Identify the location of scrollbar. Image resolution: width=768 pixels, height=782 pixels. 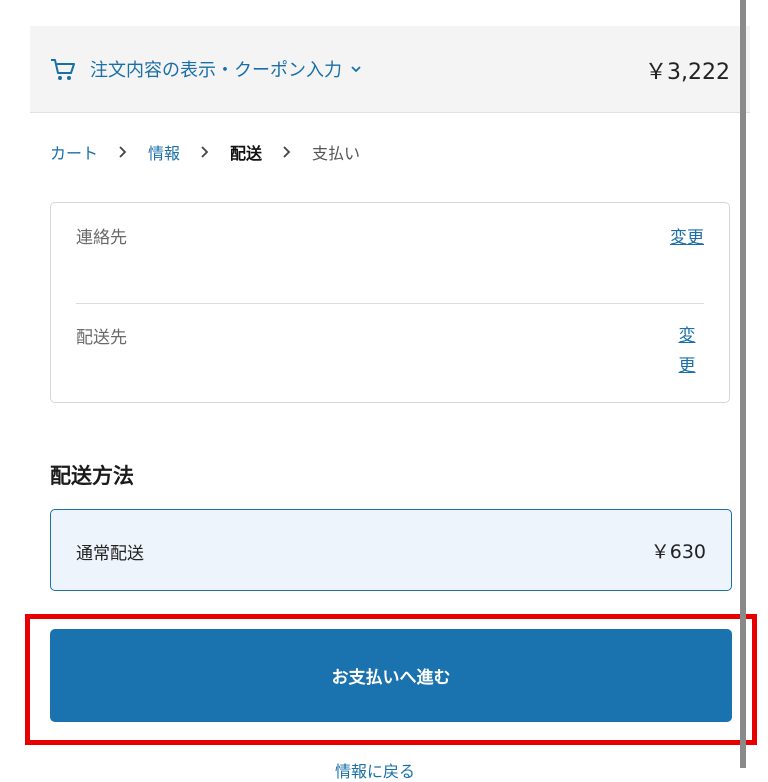
(743, 384).